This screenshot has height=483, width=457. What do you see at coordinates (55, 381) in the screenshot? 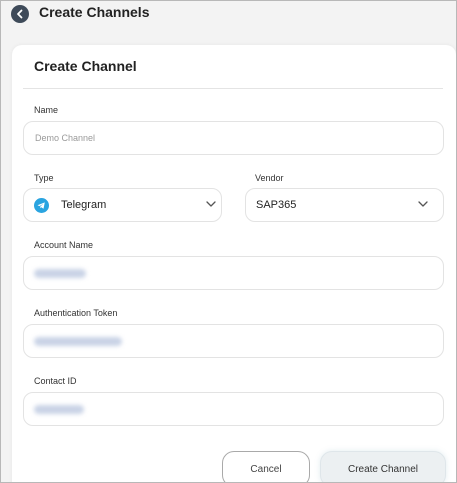
I see `contact-id-label: Contact ID` at bounding box center [55, 381].